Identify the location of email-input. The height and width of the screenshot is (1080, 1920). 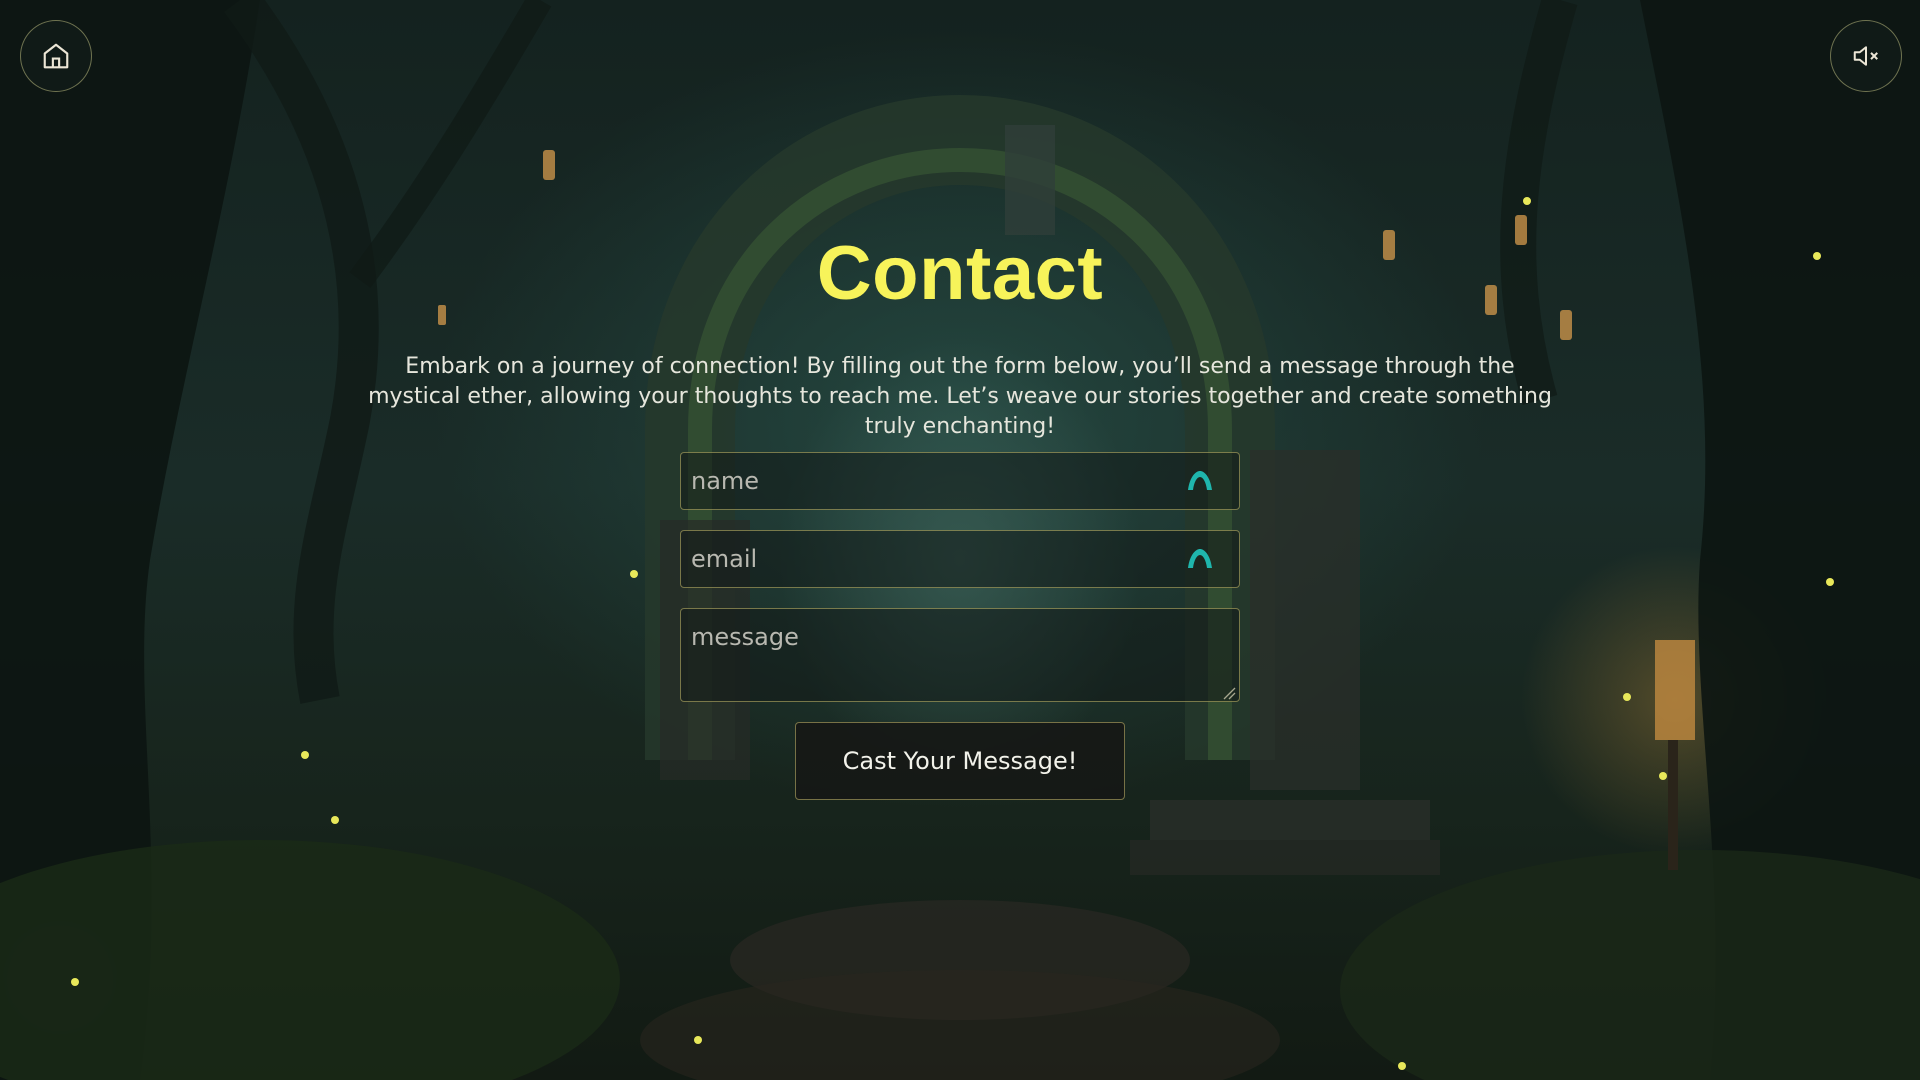
(960, 559).